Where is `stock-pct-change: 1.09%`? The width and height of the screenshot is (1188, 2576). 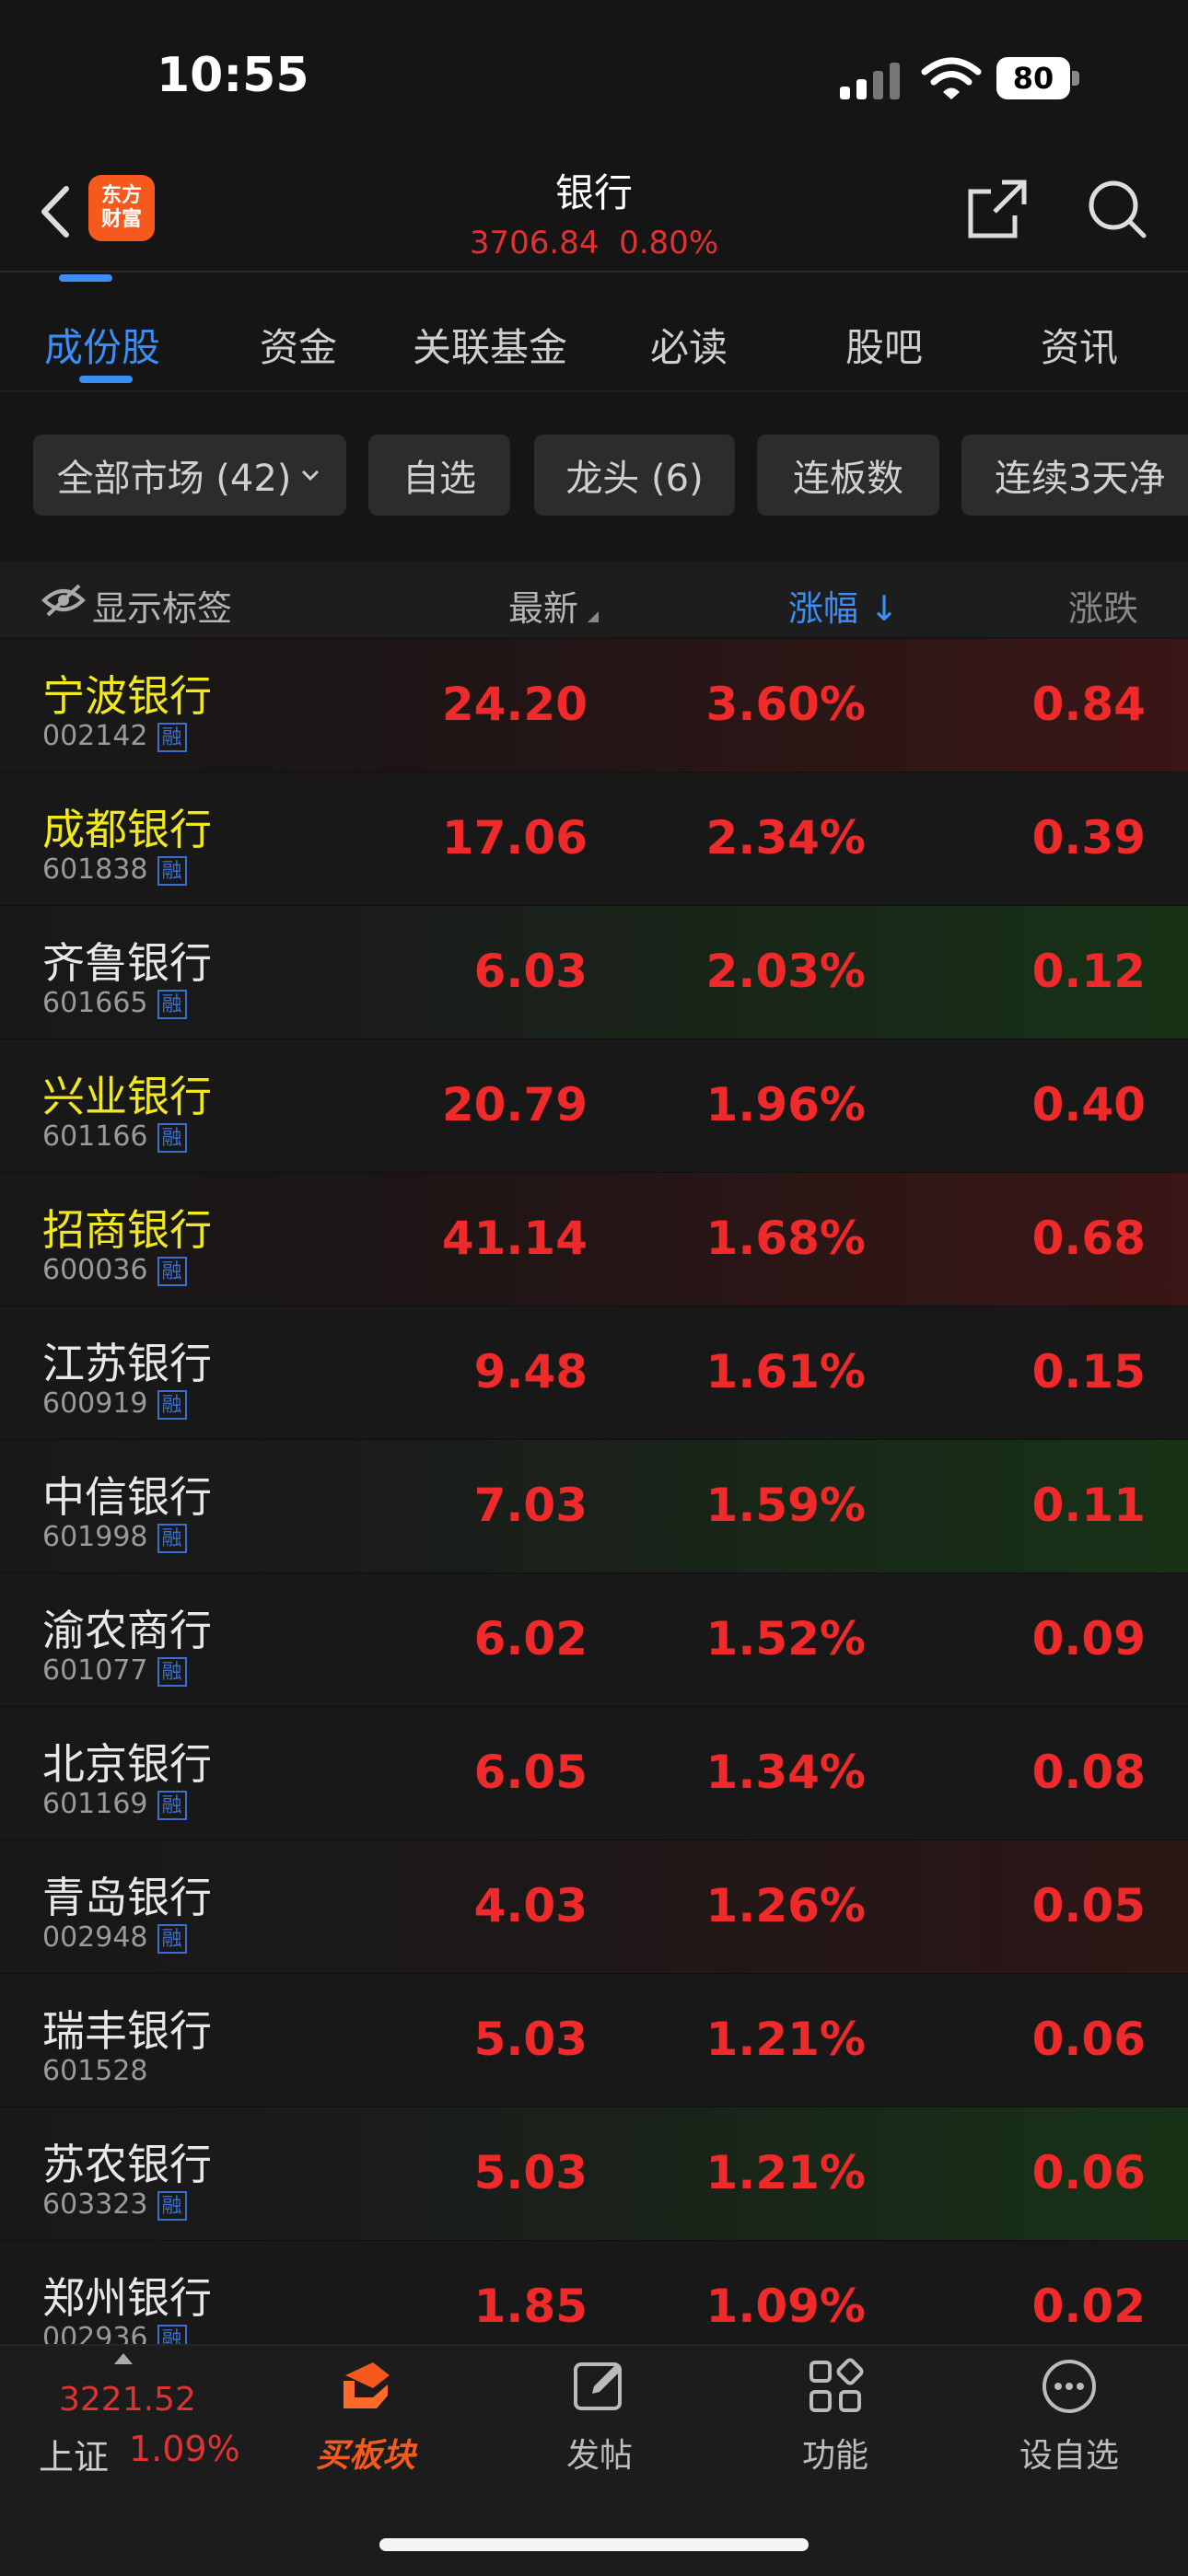 stock-pct-change: 1.09% is located at coordinates (785, 2306).